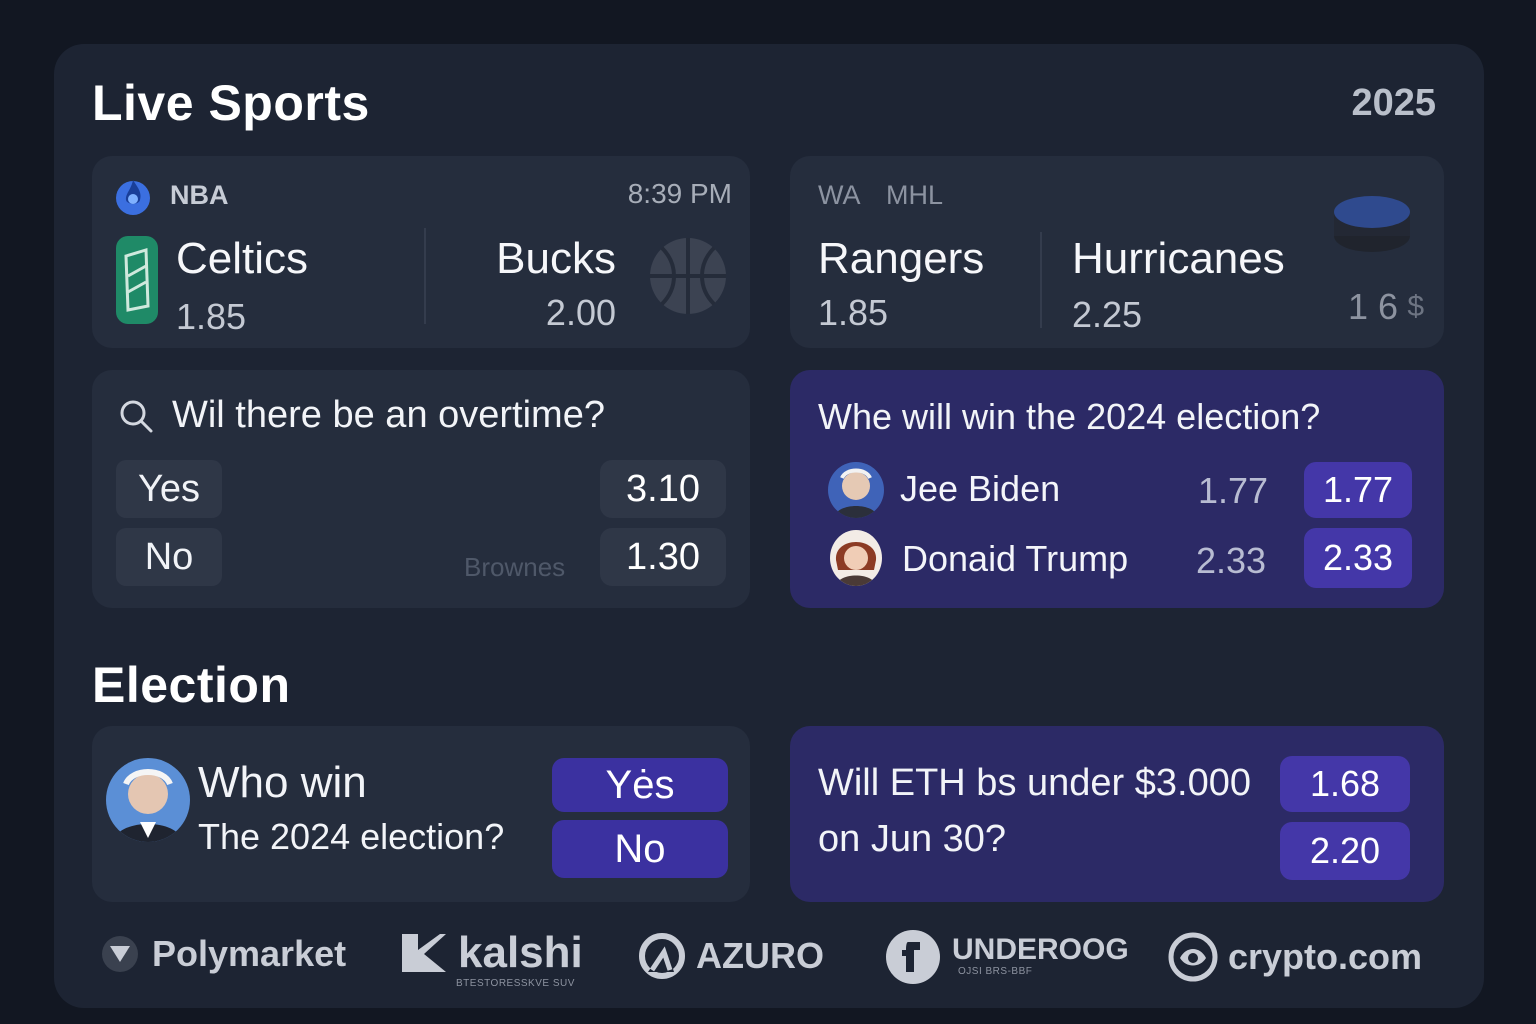 This screenshot has height=1024, width=1536. What do you see at coordinates (388, 415) in the screenshot?
I see `market-question: Wil there be an overtime?` at bounding box center [388, 415].